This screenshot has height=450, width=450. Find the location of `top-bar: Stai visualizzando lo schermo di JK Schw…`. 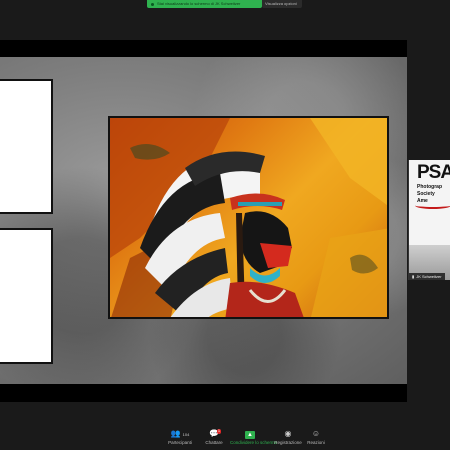

top-bar: Stai visualizzando lo schermo di JK Schw… is located at coordinates (225, 5).